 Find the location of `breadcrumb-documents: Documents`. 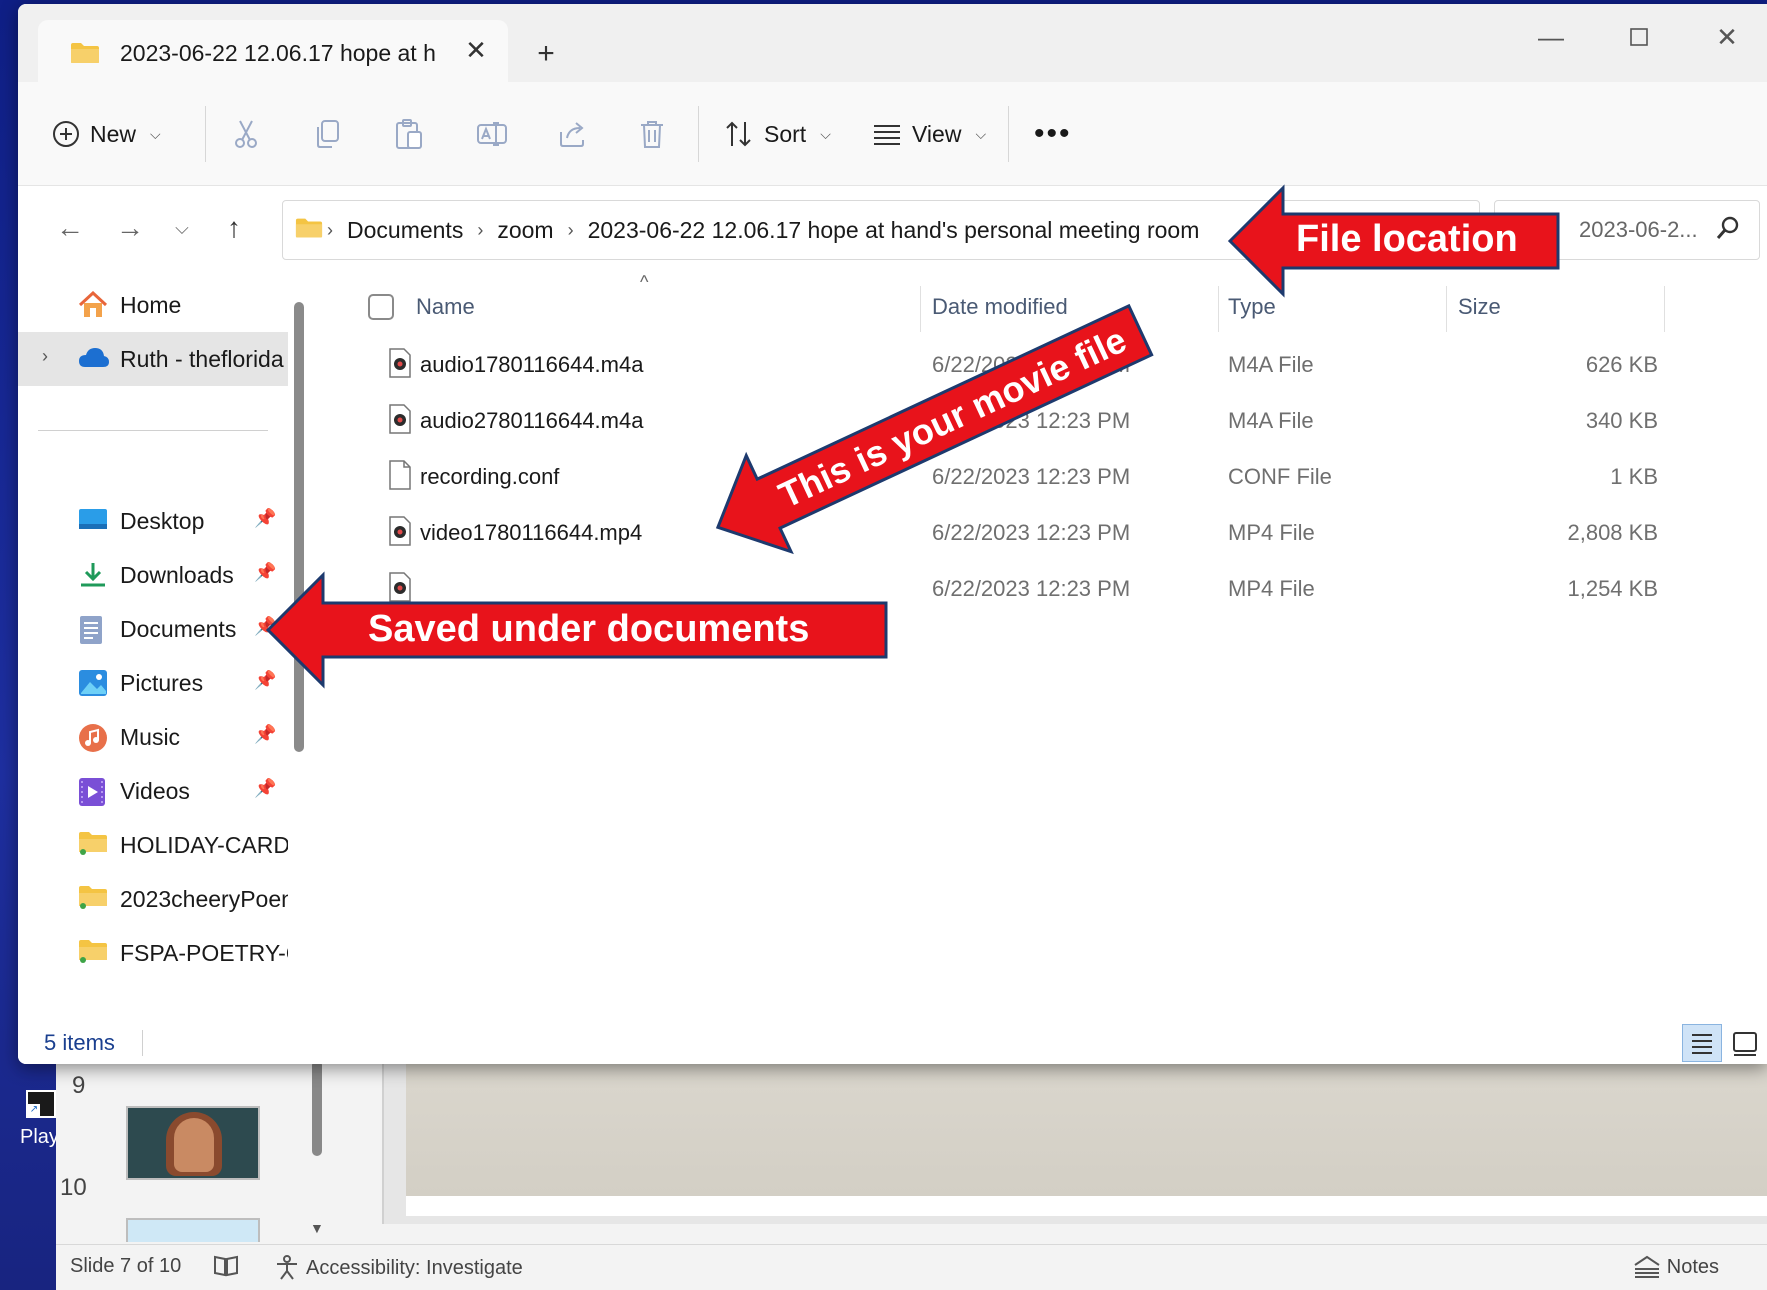

breadcrumb-documents: Documents is located at coordinates (405, 230).